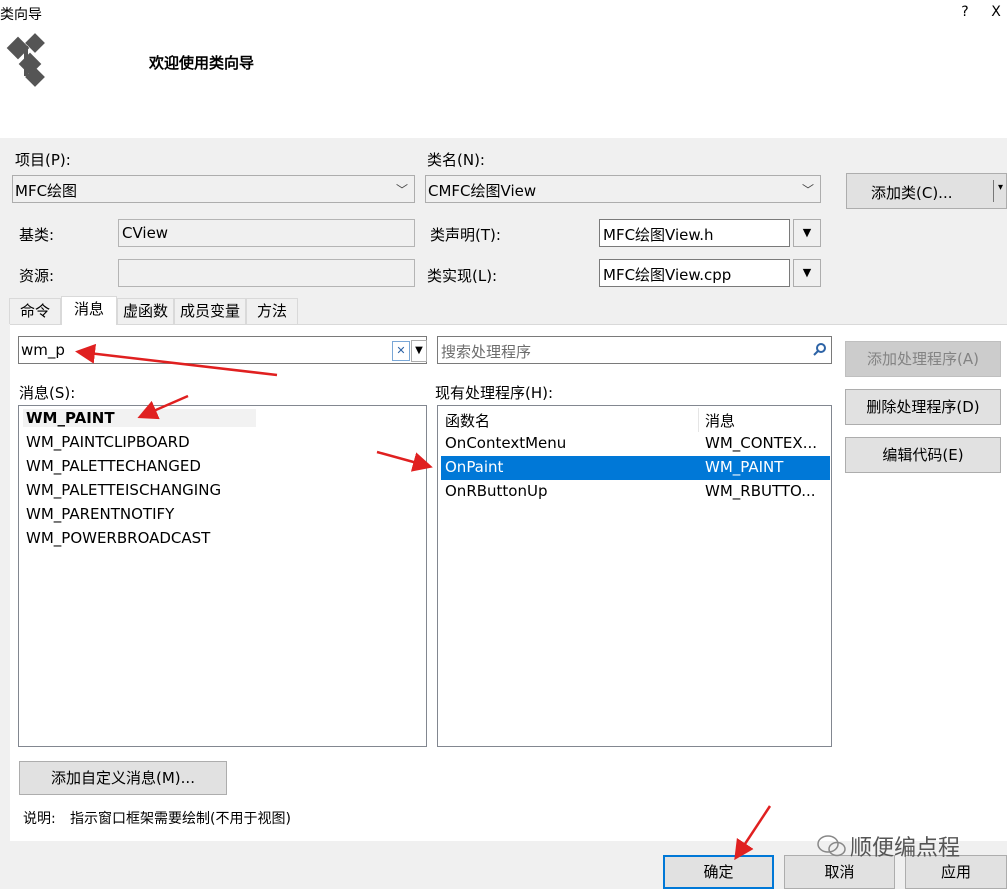 The width and height of the screenshot is (1007, 889). I want to click on add-handler-button: 添加处理程序(A), so click(923, 359).